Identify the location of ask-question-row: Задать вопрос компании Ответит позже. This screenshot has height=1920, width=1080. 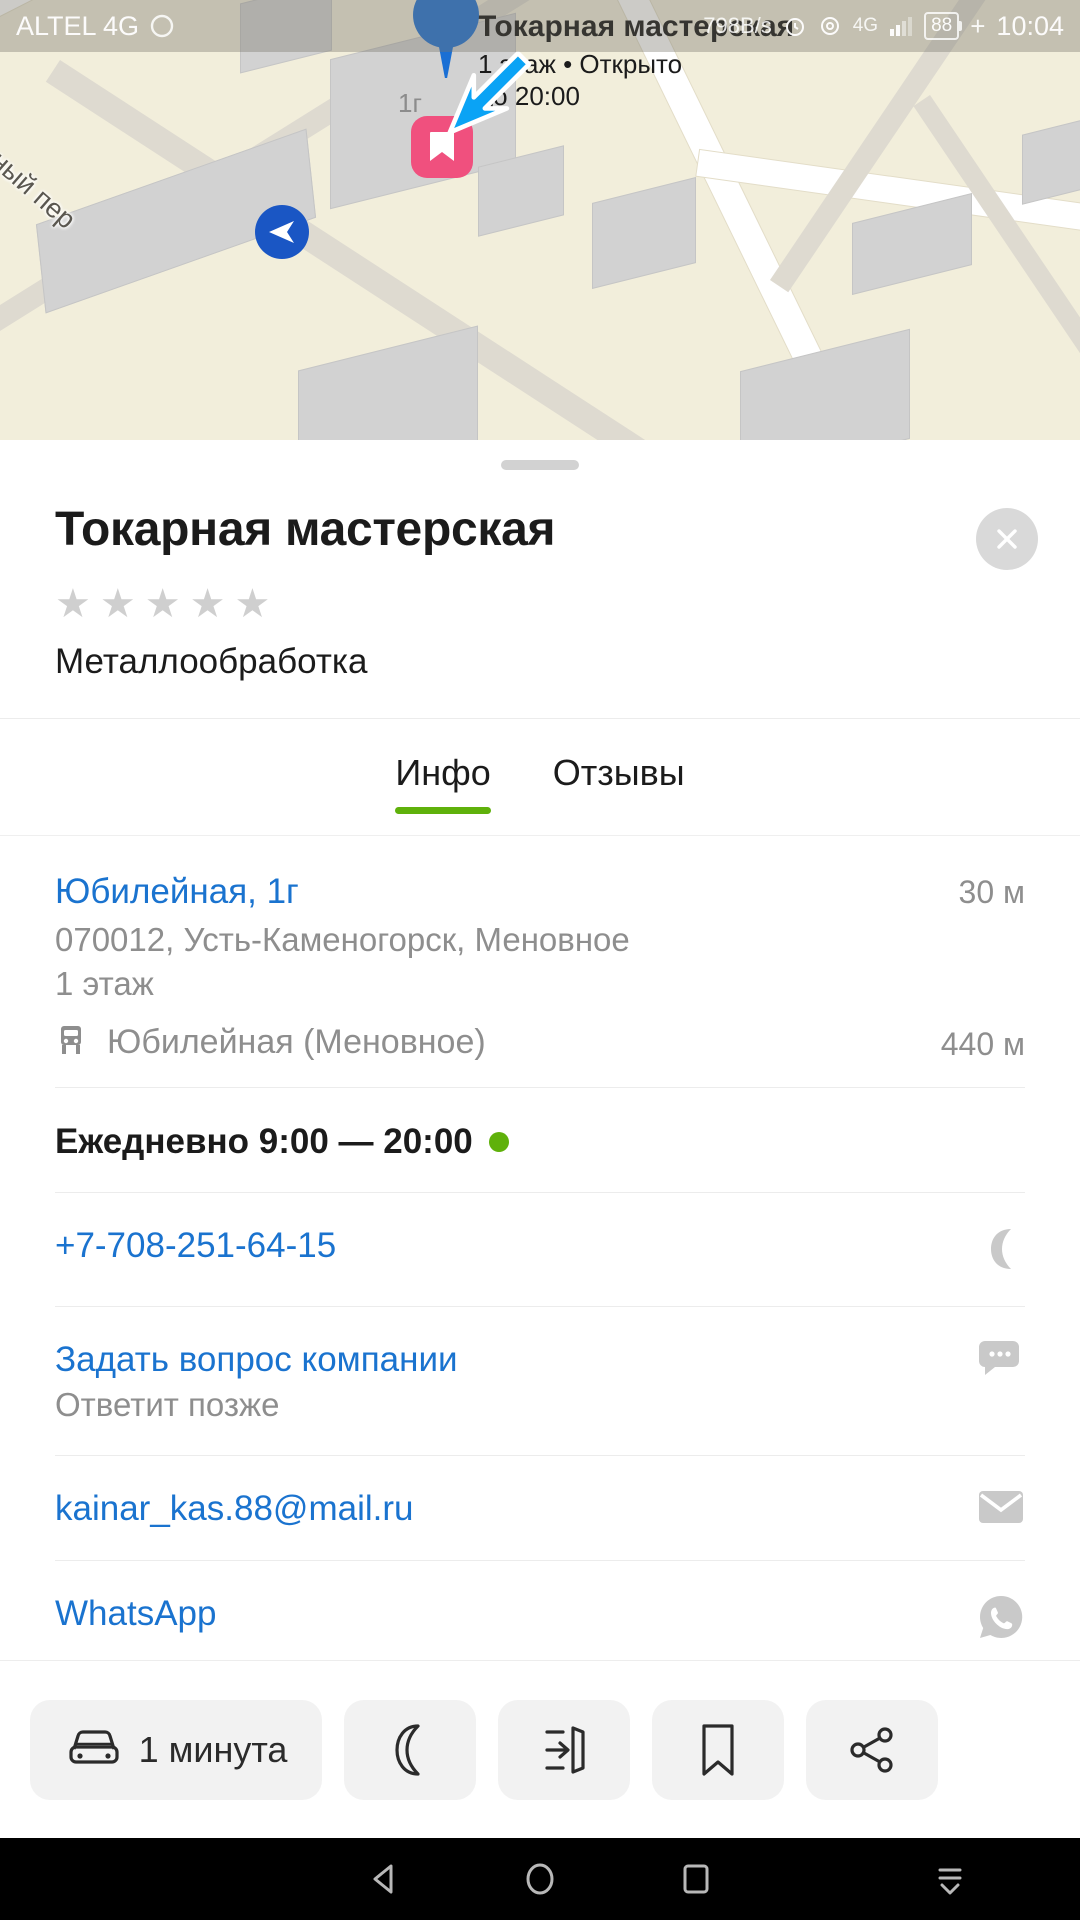
(540, 1381).